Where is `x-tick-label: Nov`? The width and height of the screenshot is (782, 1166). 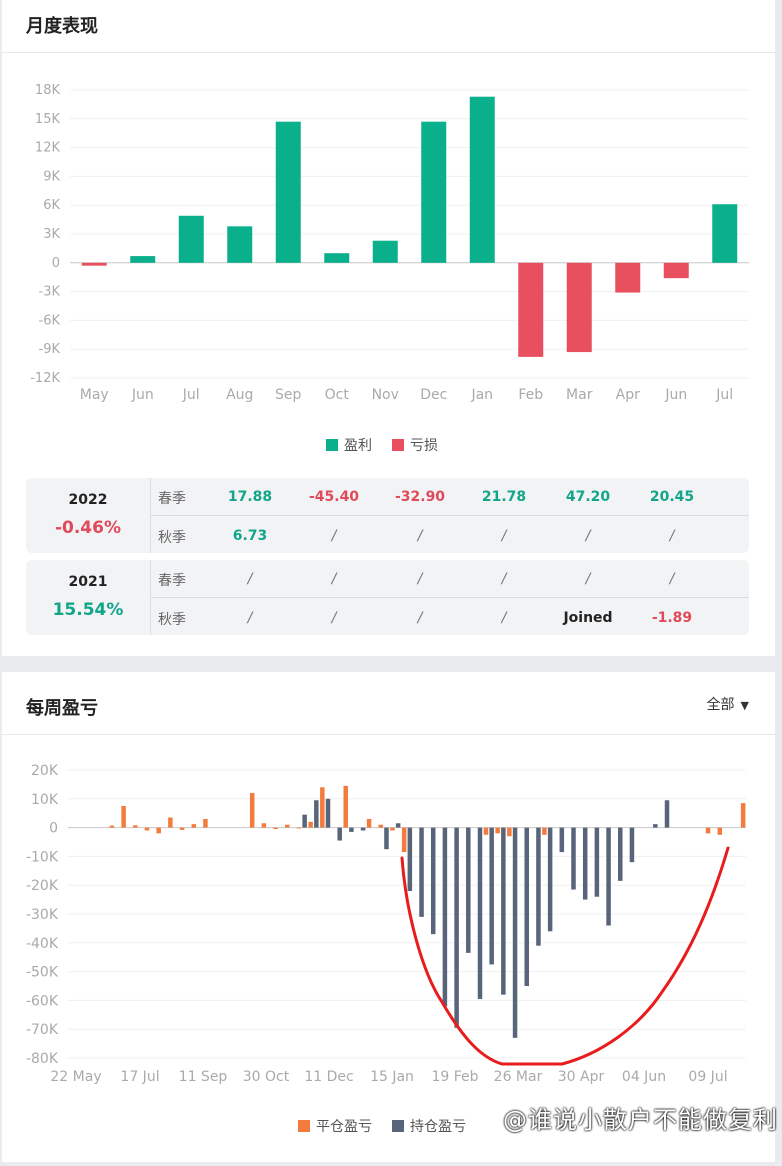 x-tick-label: Nov is located at coordinates (385, 395).